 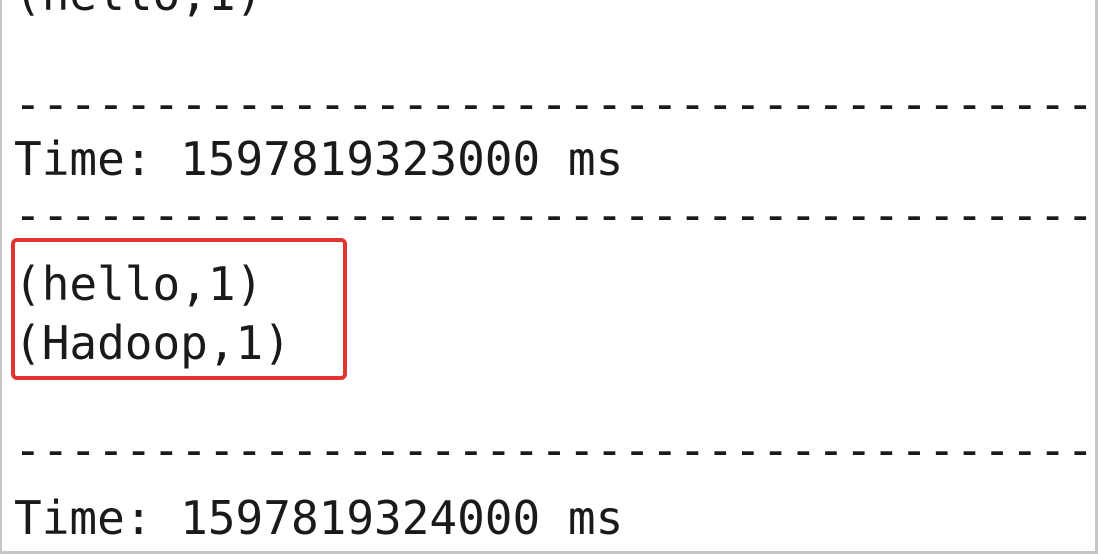 I want to click on batch-time-line: Time: 1597819324000 ms, so click(x=319, y=518).